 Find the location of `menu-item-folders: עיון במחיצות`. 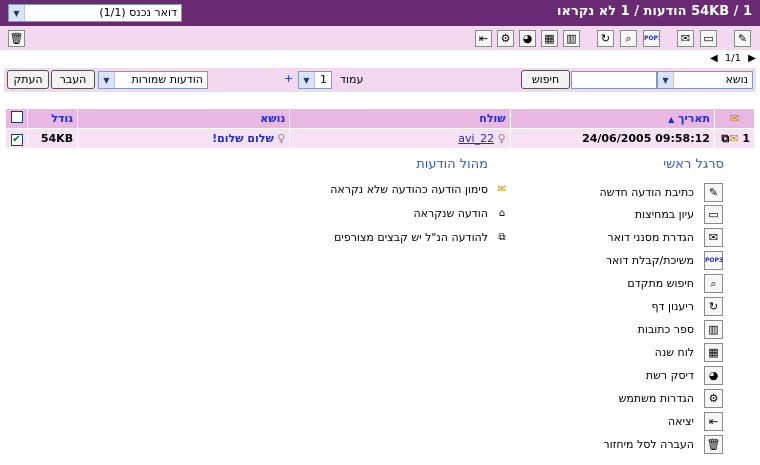

menu-item-folders: עיון במחיצות is located at coordinates (664, 214).